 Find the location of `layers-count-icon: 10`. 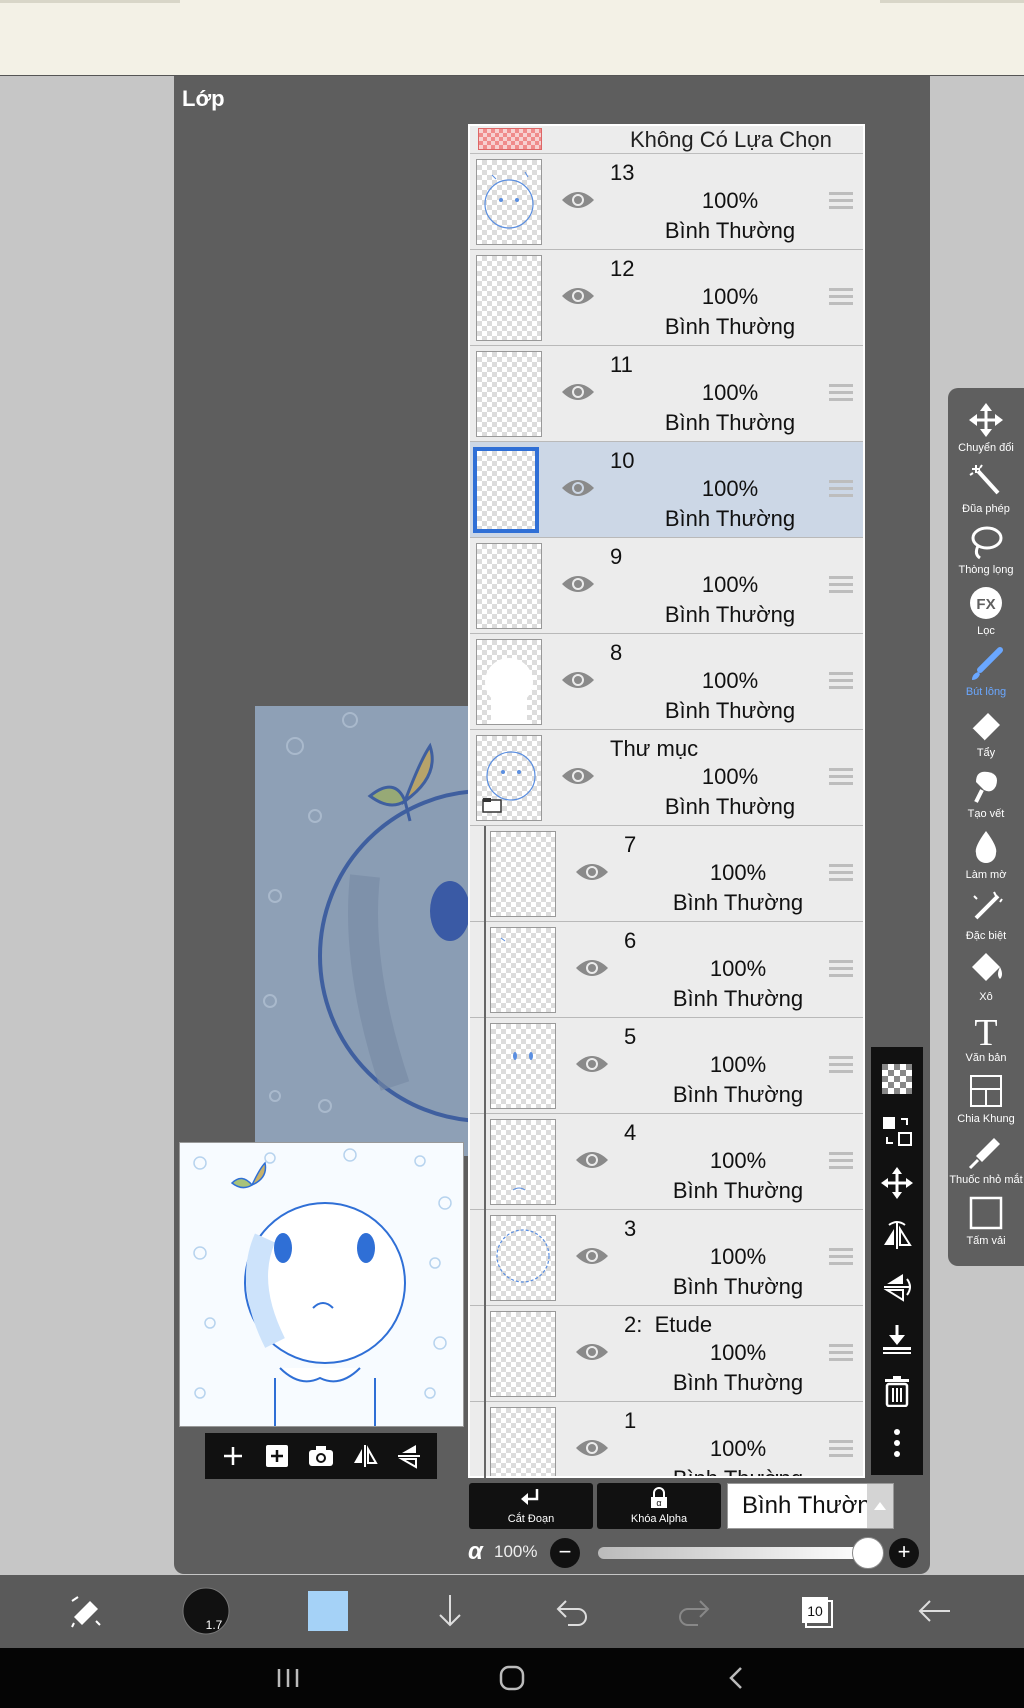

layers-count-icon: 10 is located at coordinates (816, 1611).